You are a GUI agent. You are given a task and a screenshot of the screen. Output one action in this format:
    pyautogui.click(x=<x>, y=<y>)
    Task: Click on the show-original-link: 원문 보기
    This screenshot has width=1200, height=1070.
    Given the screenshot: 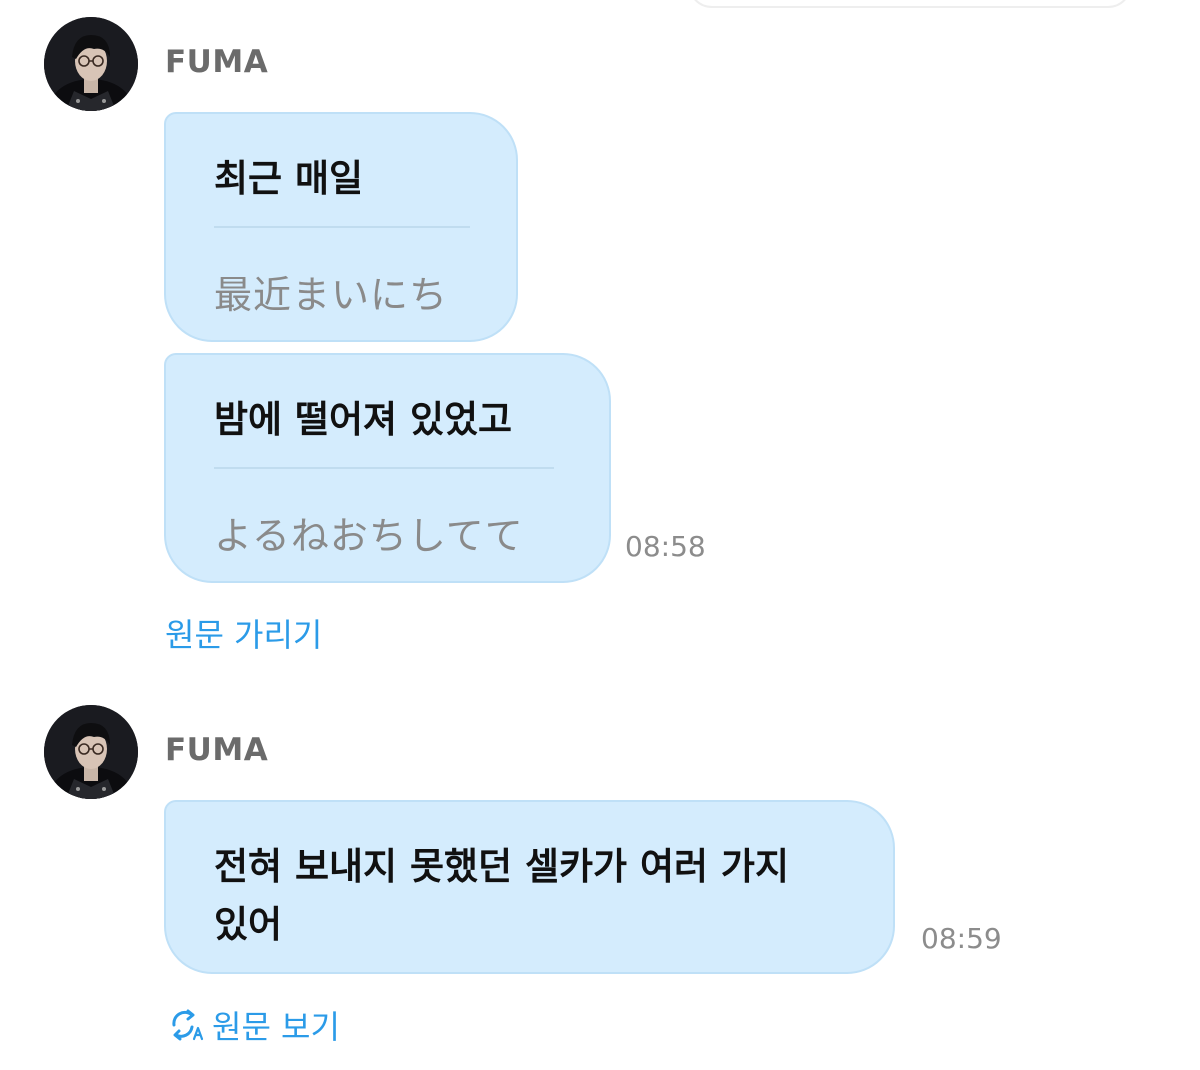 What is the action you would take?
    pyautogui.click(x=276, y=1025)
    